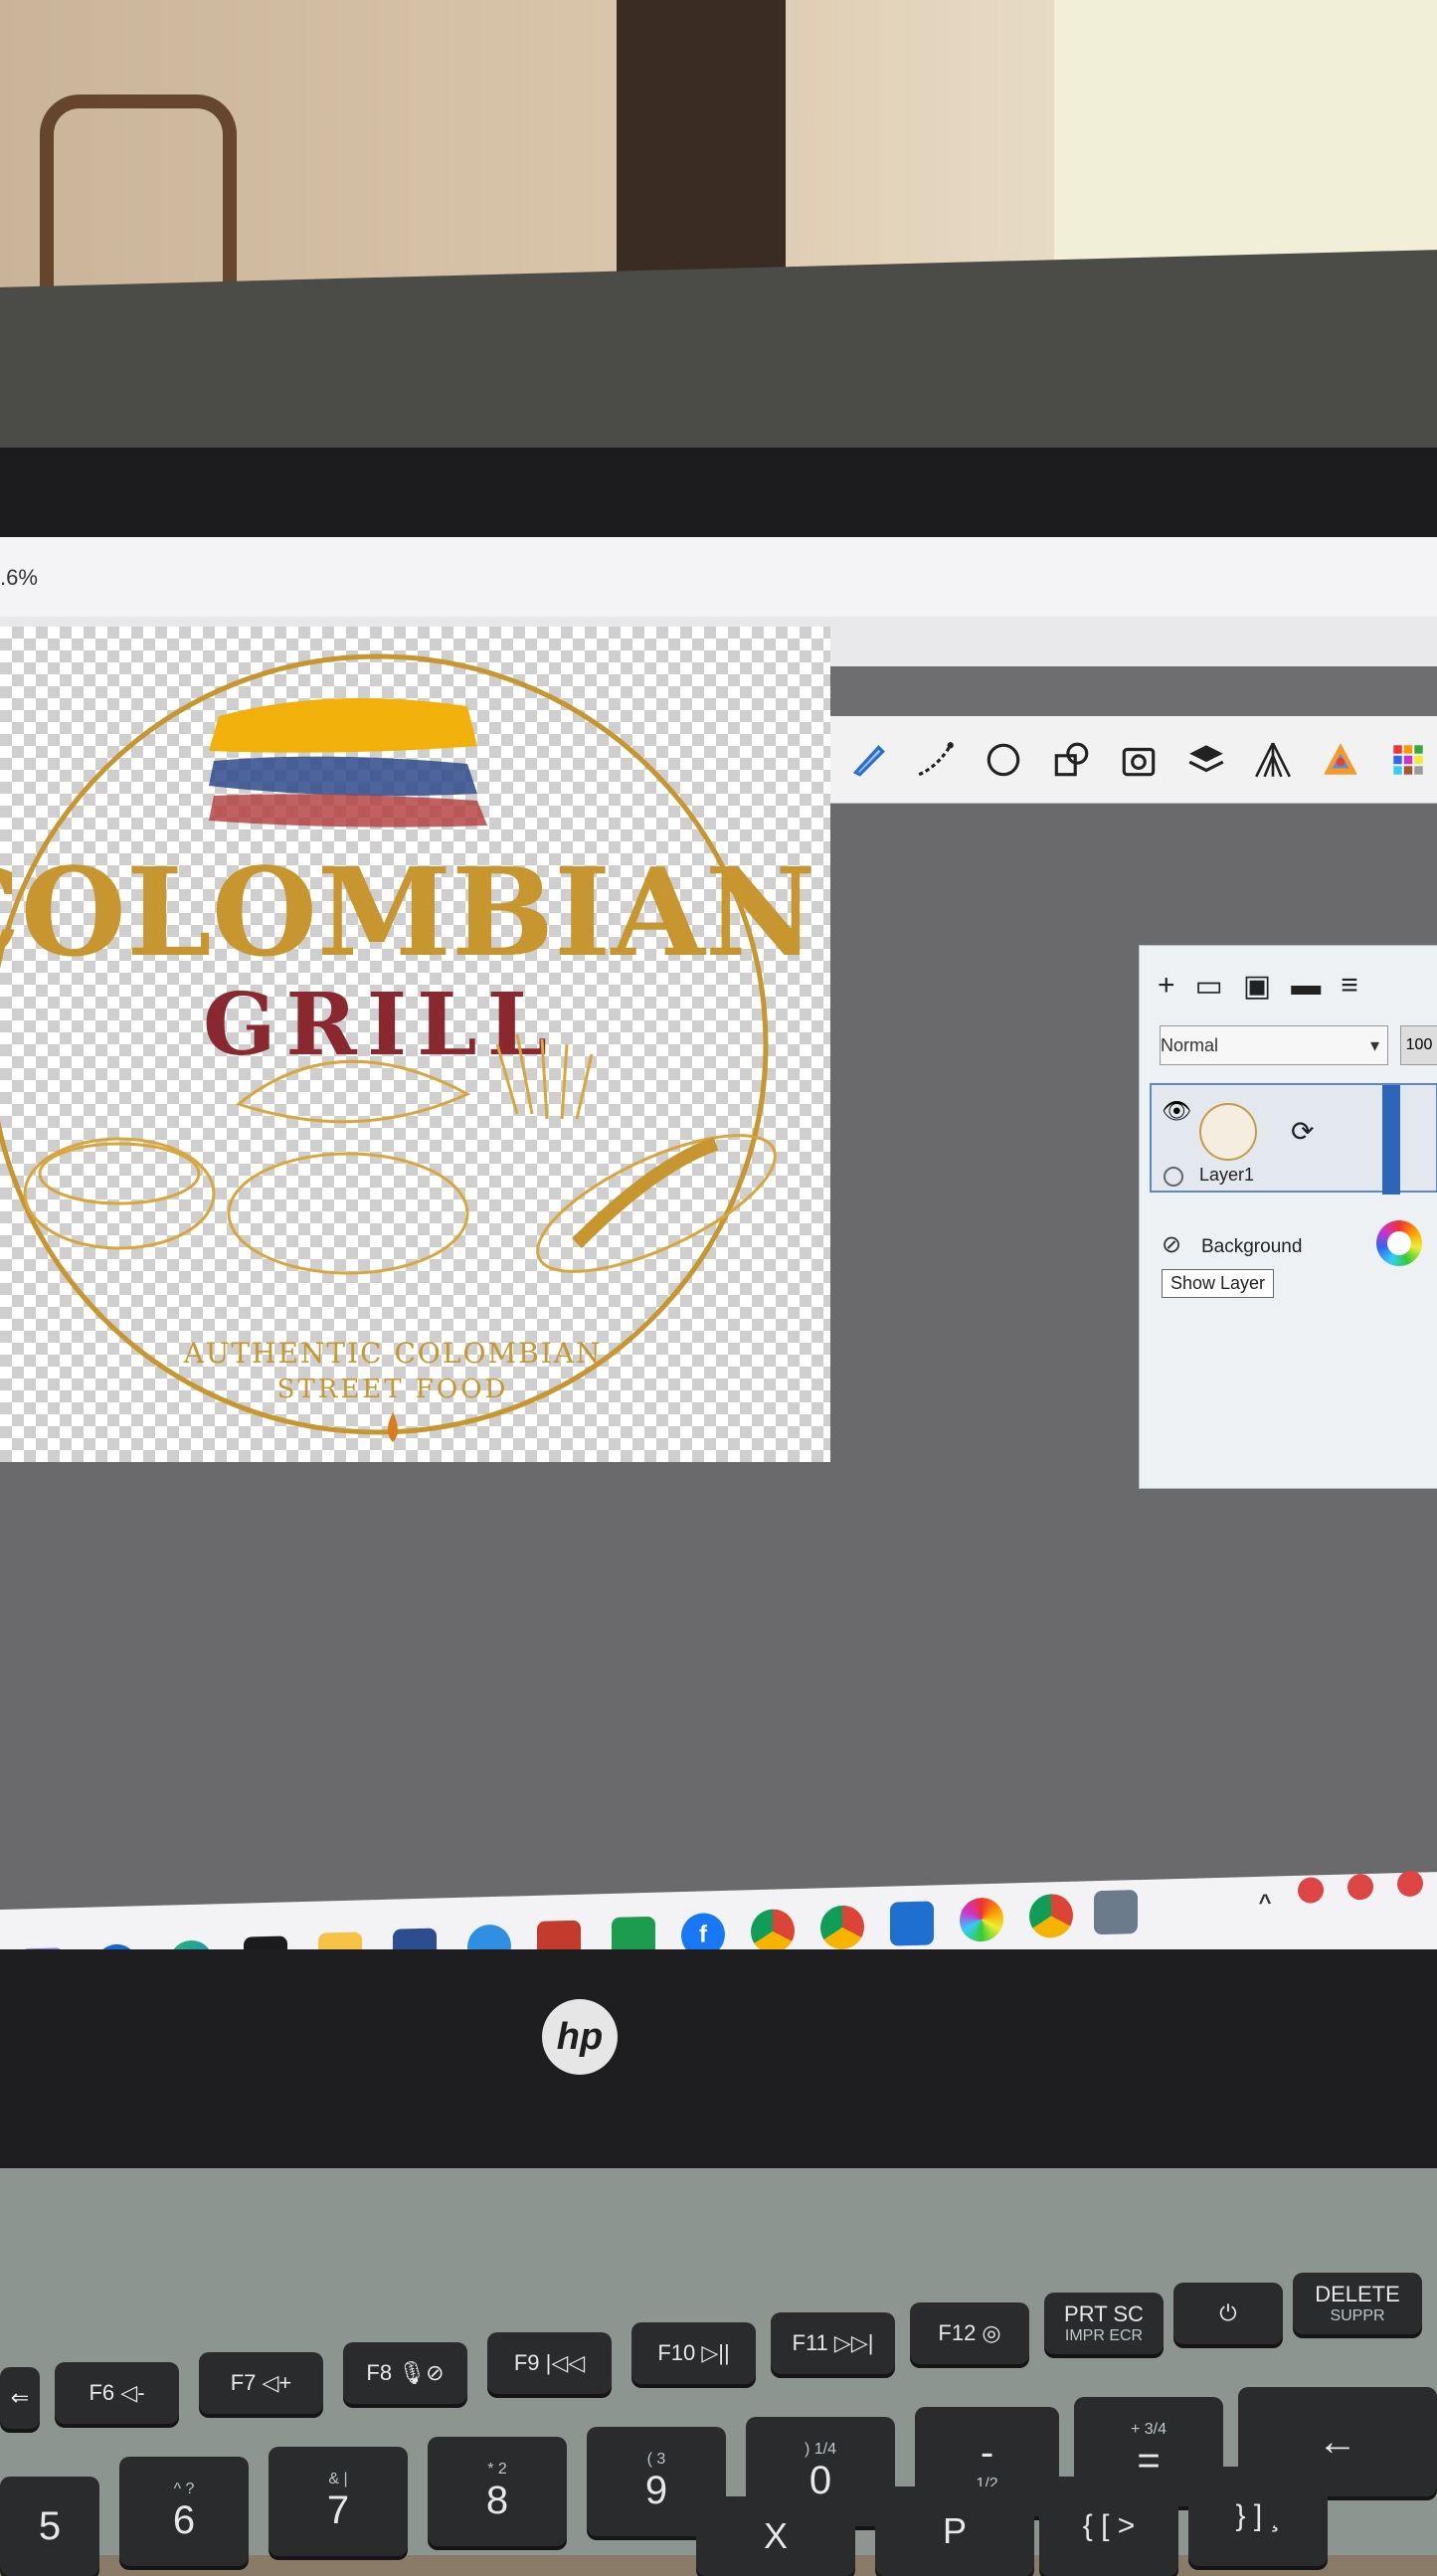 The height and width of the screenshot is (2576, 1437). Describe the element at coordinates (936, 760) in the screenshot. I see `curve-icon` at that location.